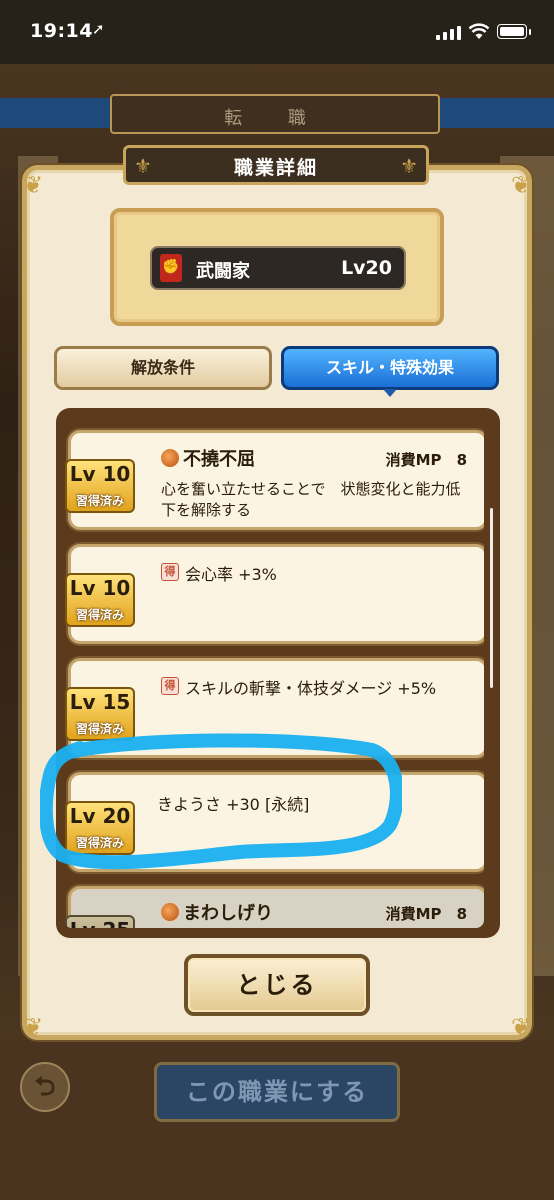  I want to click on skill-name: まわしげり, so click(228, 913).